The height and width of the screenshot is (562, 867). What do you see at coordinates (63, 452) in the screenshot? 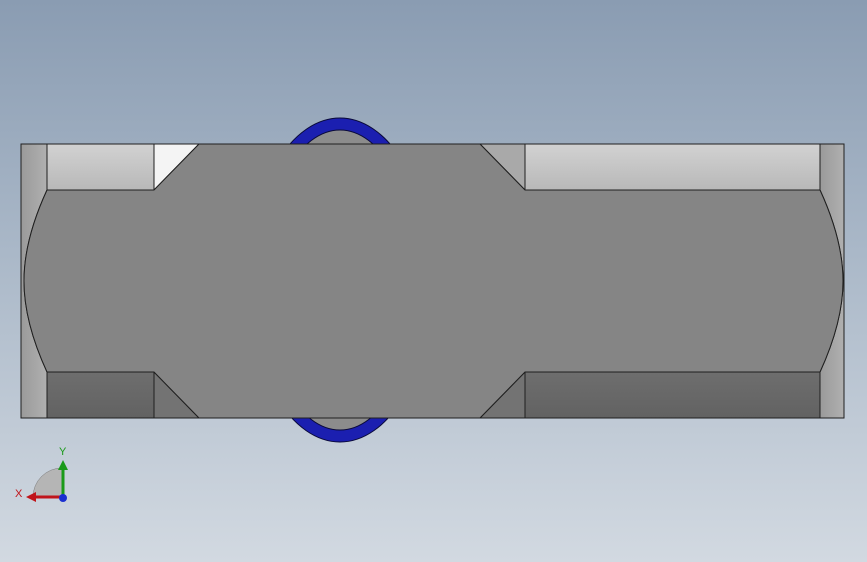
I see `y-axis-label: Y` at bounding box center [63, 452].